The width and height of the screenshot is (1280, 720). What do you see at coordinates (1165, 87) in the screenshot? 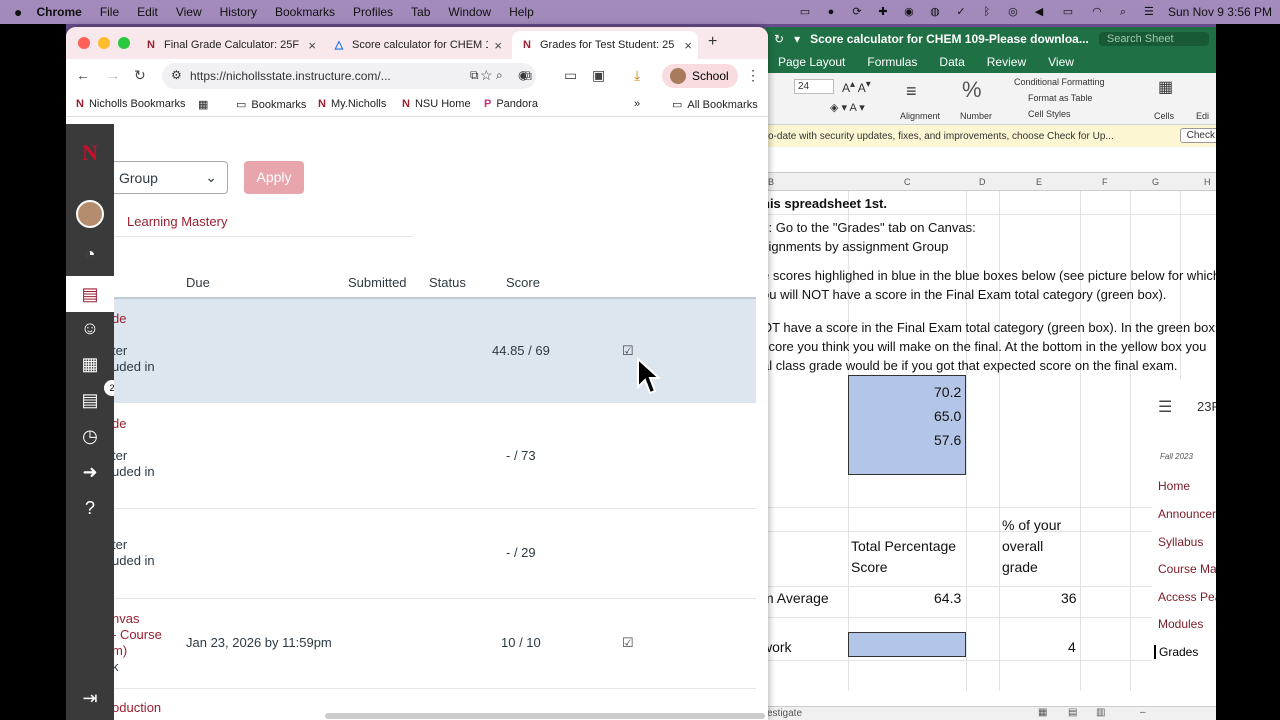
I see `cells-icon: ▦` at bounding box center [1165, 87].